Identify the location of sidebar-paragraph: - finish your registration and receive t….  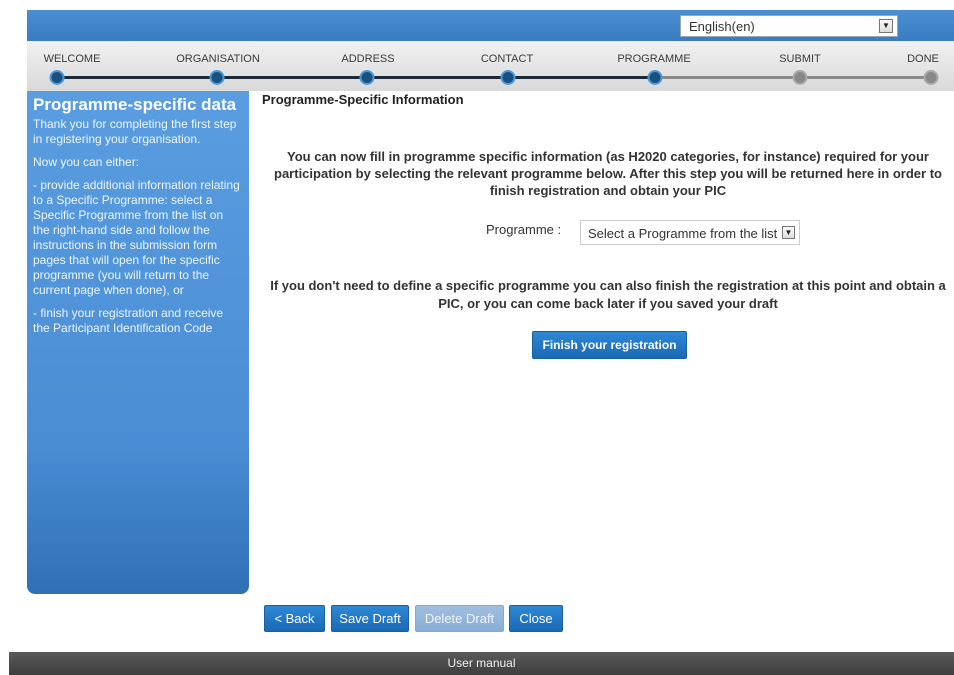
(128, 320).